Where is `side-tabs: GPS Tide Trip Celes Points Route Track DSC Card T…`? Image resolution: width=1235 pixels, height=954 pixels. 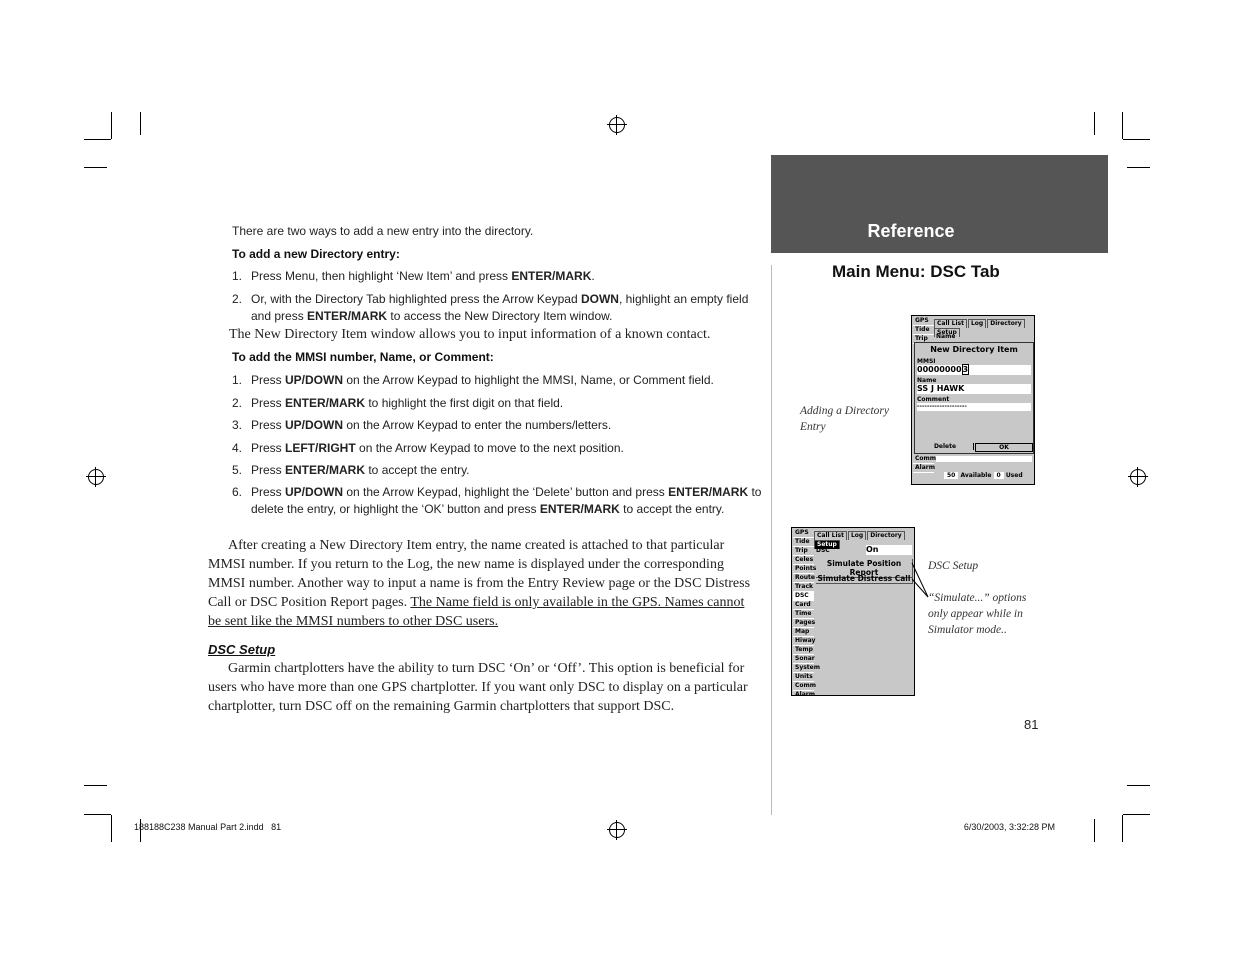
side-tabs: GPS Tide Trip Celes Points Route Track DSC Card T… is located at coordinates (806, 614).